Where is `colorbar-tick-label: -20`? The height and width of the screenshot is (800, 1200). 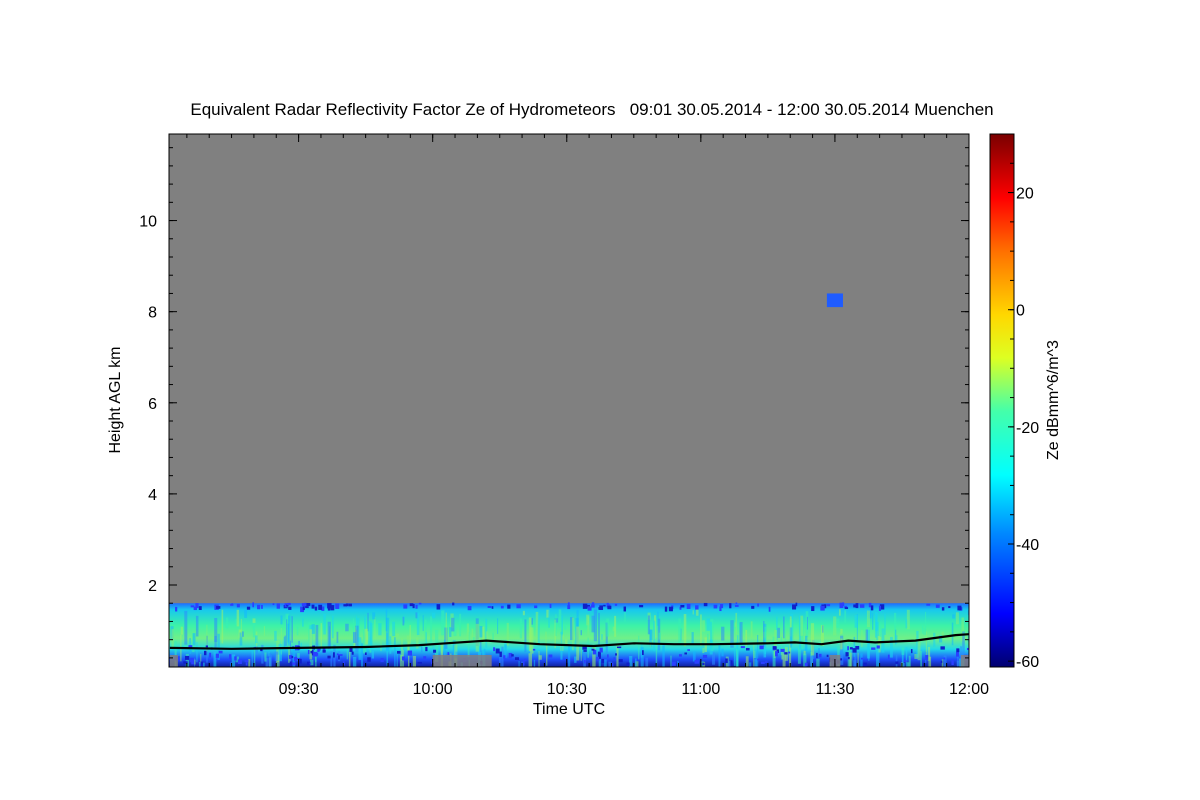
colorbar-tick-label: -20 is located at coordinates (1027, 428).